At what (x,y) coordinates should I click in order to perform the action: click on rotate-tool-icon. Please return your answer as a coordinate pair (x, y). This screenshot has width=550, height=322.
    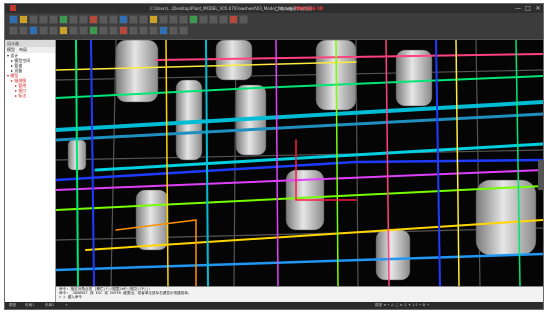
    Looking at the image, I should click on (183, 19).